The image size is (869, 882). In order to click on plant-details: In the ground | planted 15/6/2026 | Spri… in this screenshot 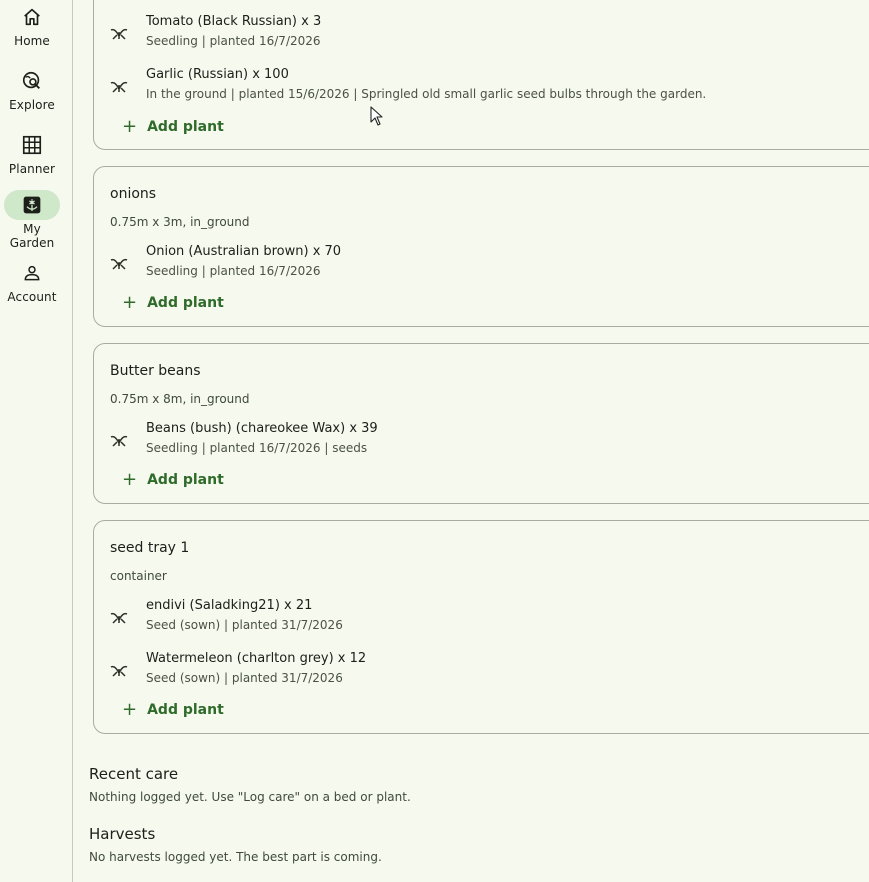, I will do `click(426, 94)`.